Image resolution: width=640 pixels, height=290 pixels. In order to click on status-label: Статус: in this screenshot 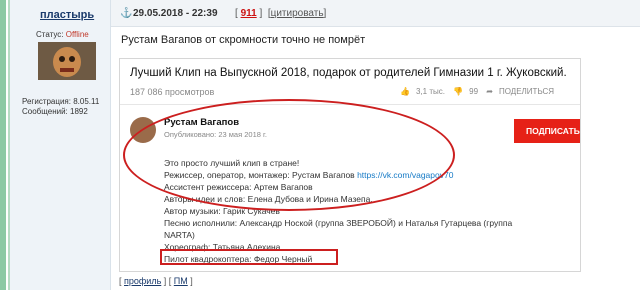, I will do `click(50, 34)`.